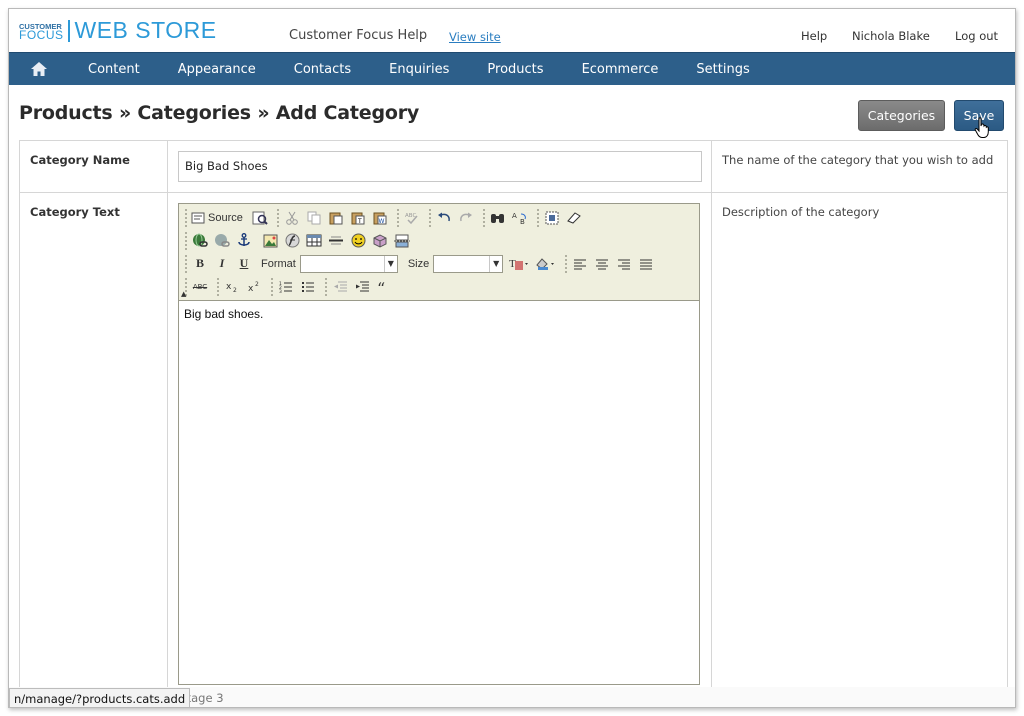  I want to click on text-color-icon: T, so click(519, 264).